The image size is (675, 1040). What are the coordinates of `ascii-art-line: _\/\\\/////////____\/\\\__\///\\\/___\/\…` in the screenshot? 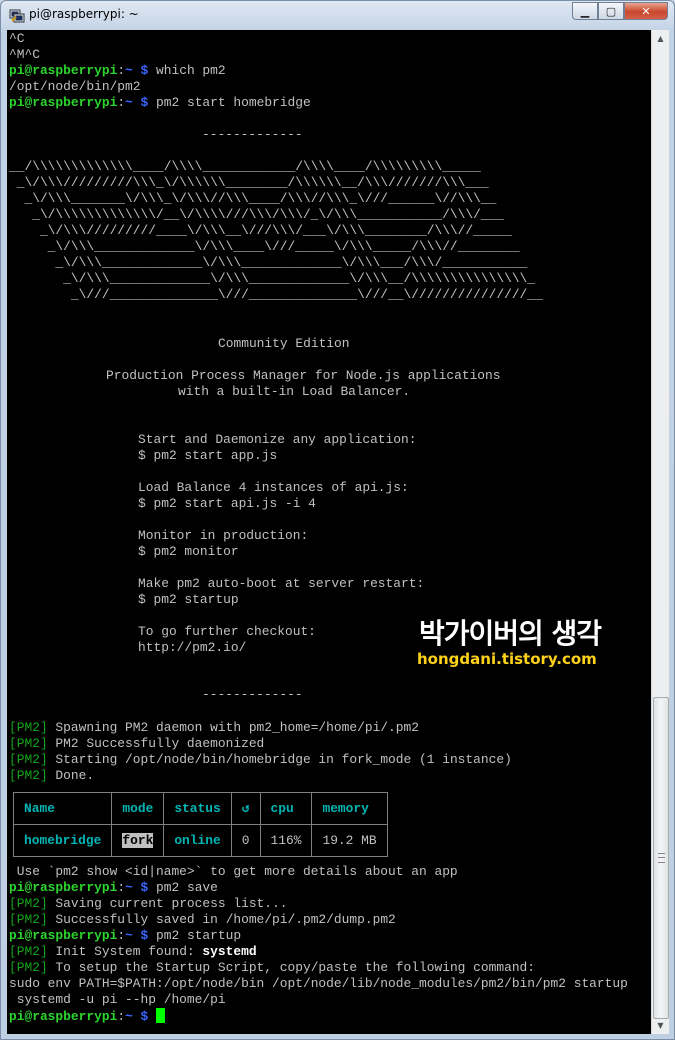 It's located at (260, 230).